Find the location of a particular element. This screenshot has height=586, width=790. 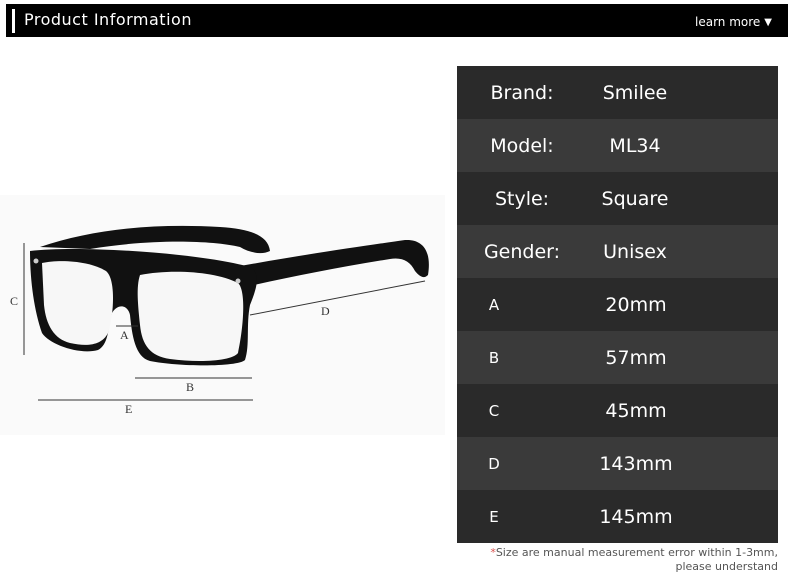

spec-key: Gender: is located at coordinates (522, 251).